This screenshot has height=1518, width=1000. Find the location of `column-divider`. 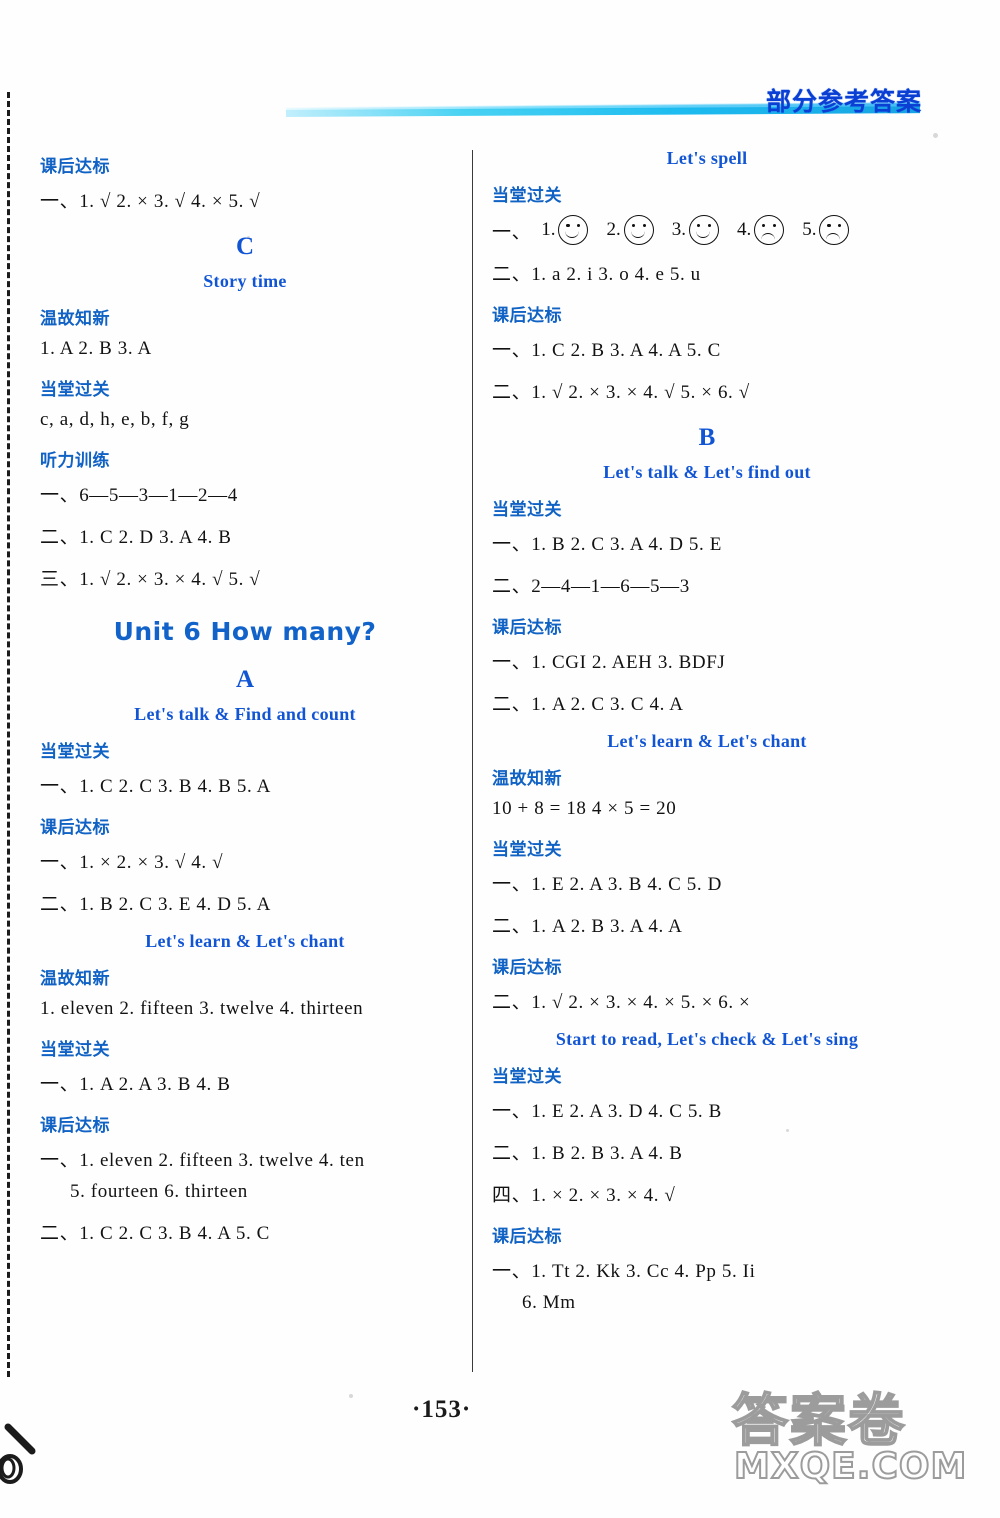

column-divider is located at coordinates (472, 761).